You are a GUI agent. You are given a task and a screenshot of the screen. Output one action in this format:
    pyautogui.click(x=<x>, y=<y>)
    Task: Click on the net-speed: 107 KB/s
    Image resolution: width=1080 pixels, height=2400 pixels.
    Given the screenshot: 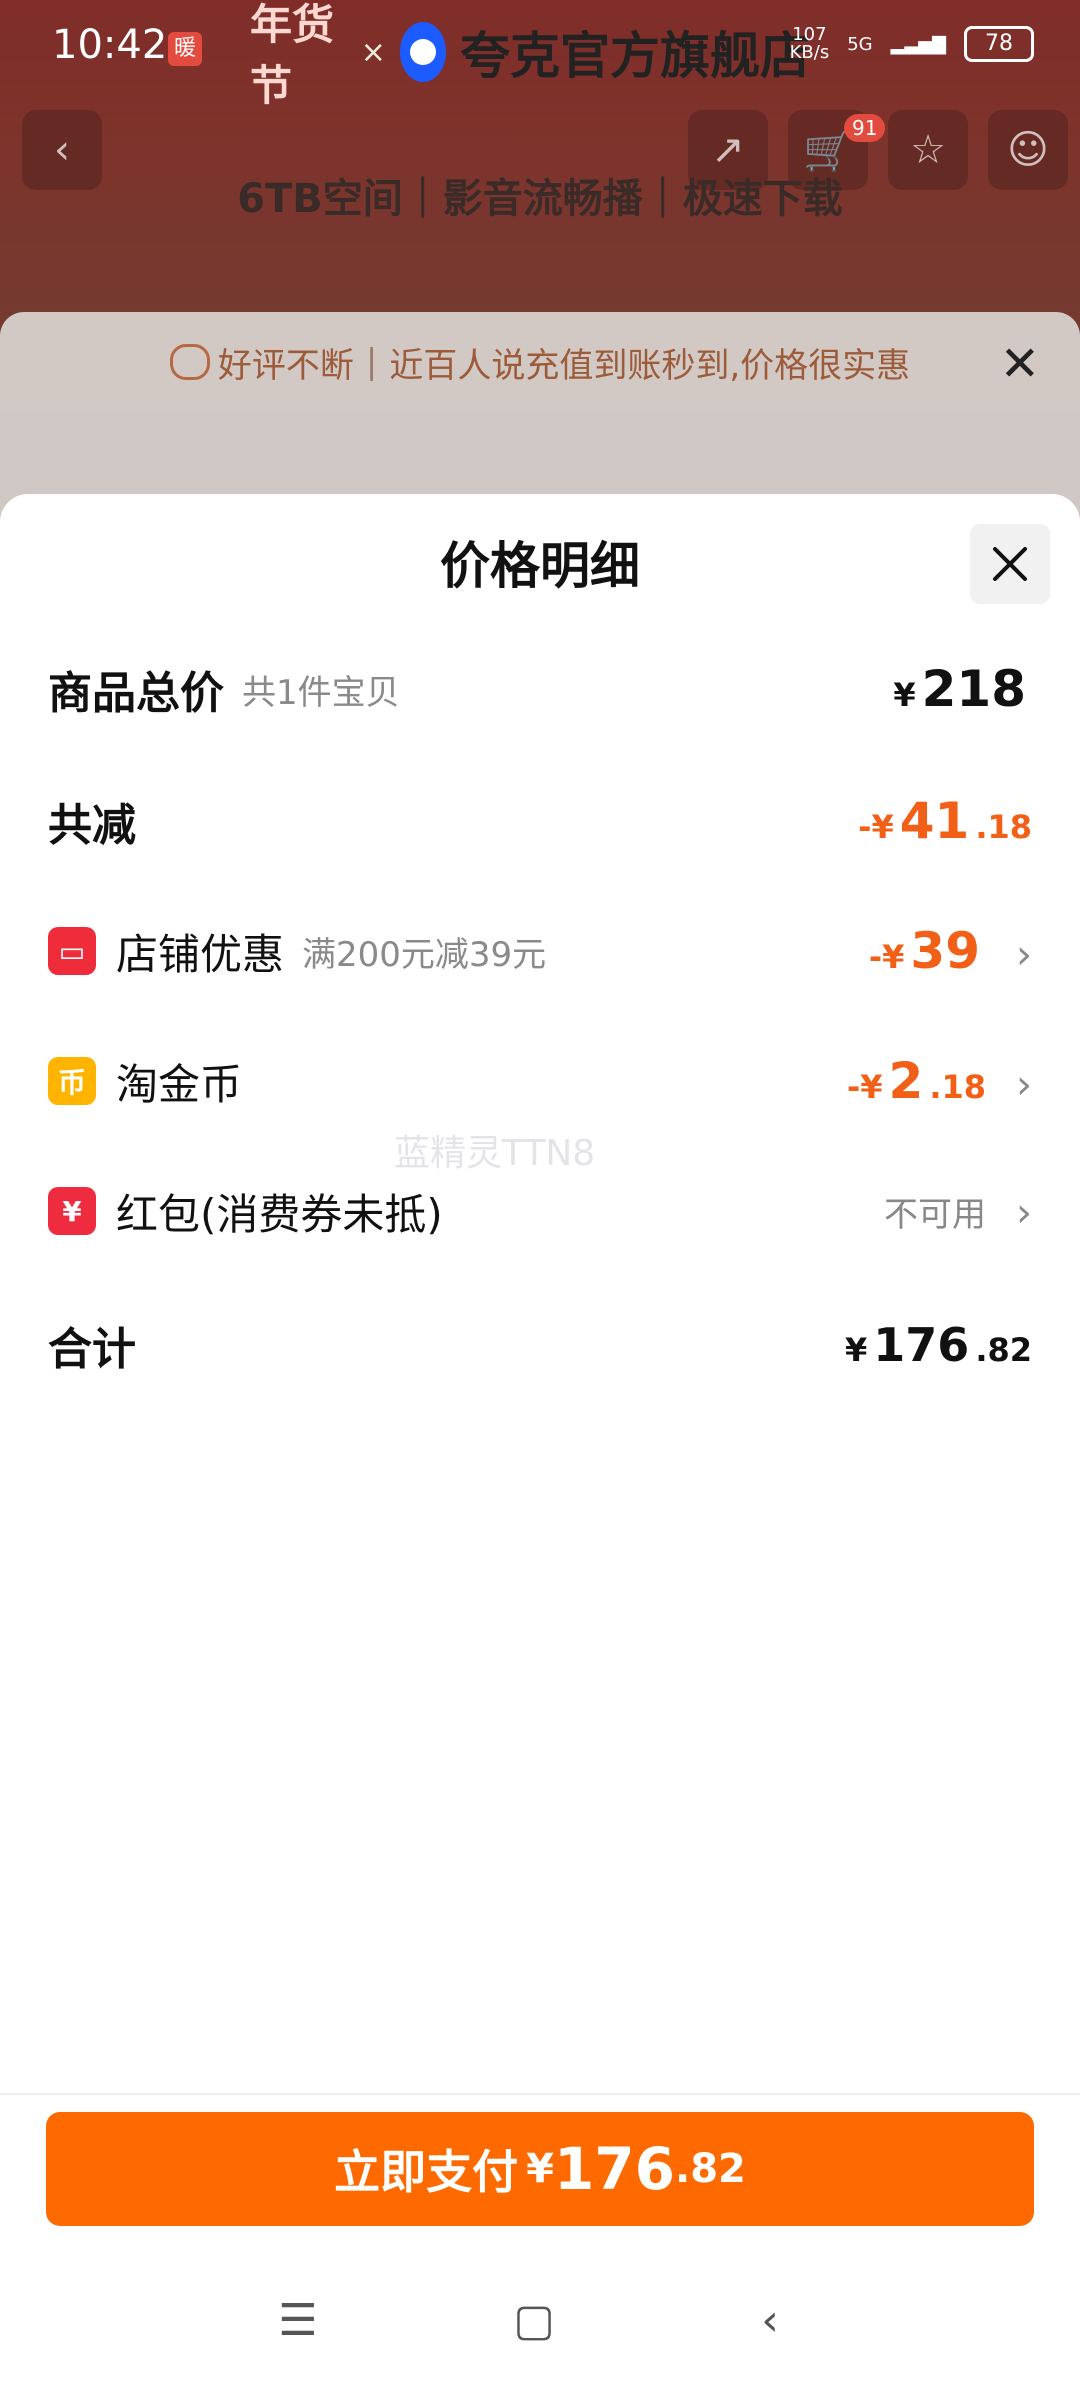 What is the action you would take?
    pyautogui.click(x=809, y=43)
    